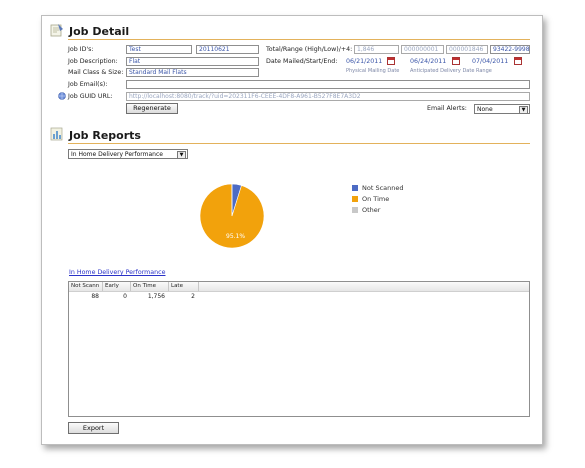  Describe the element at coordinates (90, 96) in the screenshot. I see `job-guid-url-label: Job GUID URL:` at that location.